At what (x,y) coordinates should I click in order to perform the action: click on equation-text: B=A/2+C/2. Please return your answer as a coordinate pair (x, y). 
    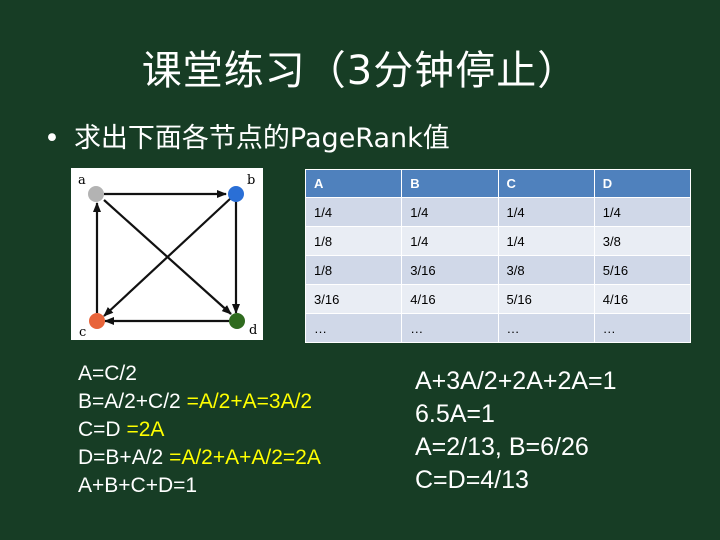
    Looking at the image, I should click on (132, 401).